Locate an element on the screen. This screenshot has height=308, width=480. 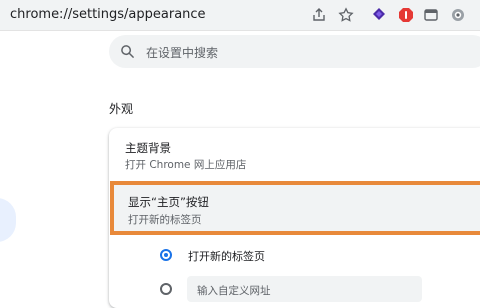
side-panel-edge is located at coordinates (8, 220).